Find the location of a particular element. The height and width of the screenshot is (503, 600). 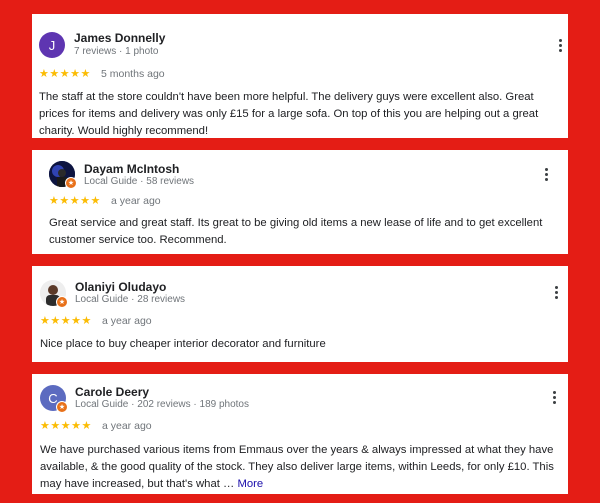

avatar: J is located at coordinates (52, 45).